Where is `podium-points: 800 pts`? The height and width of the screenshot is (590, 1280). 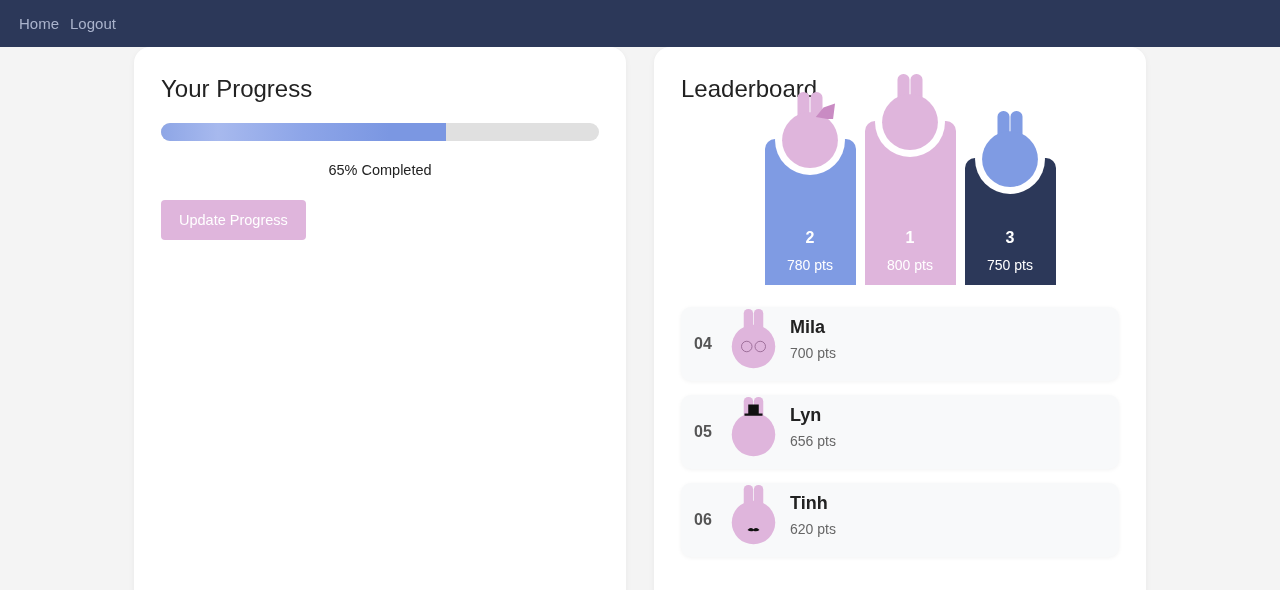 podium-points: 800 pts is located at coordinates (910, 265).